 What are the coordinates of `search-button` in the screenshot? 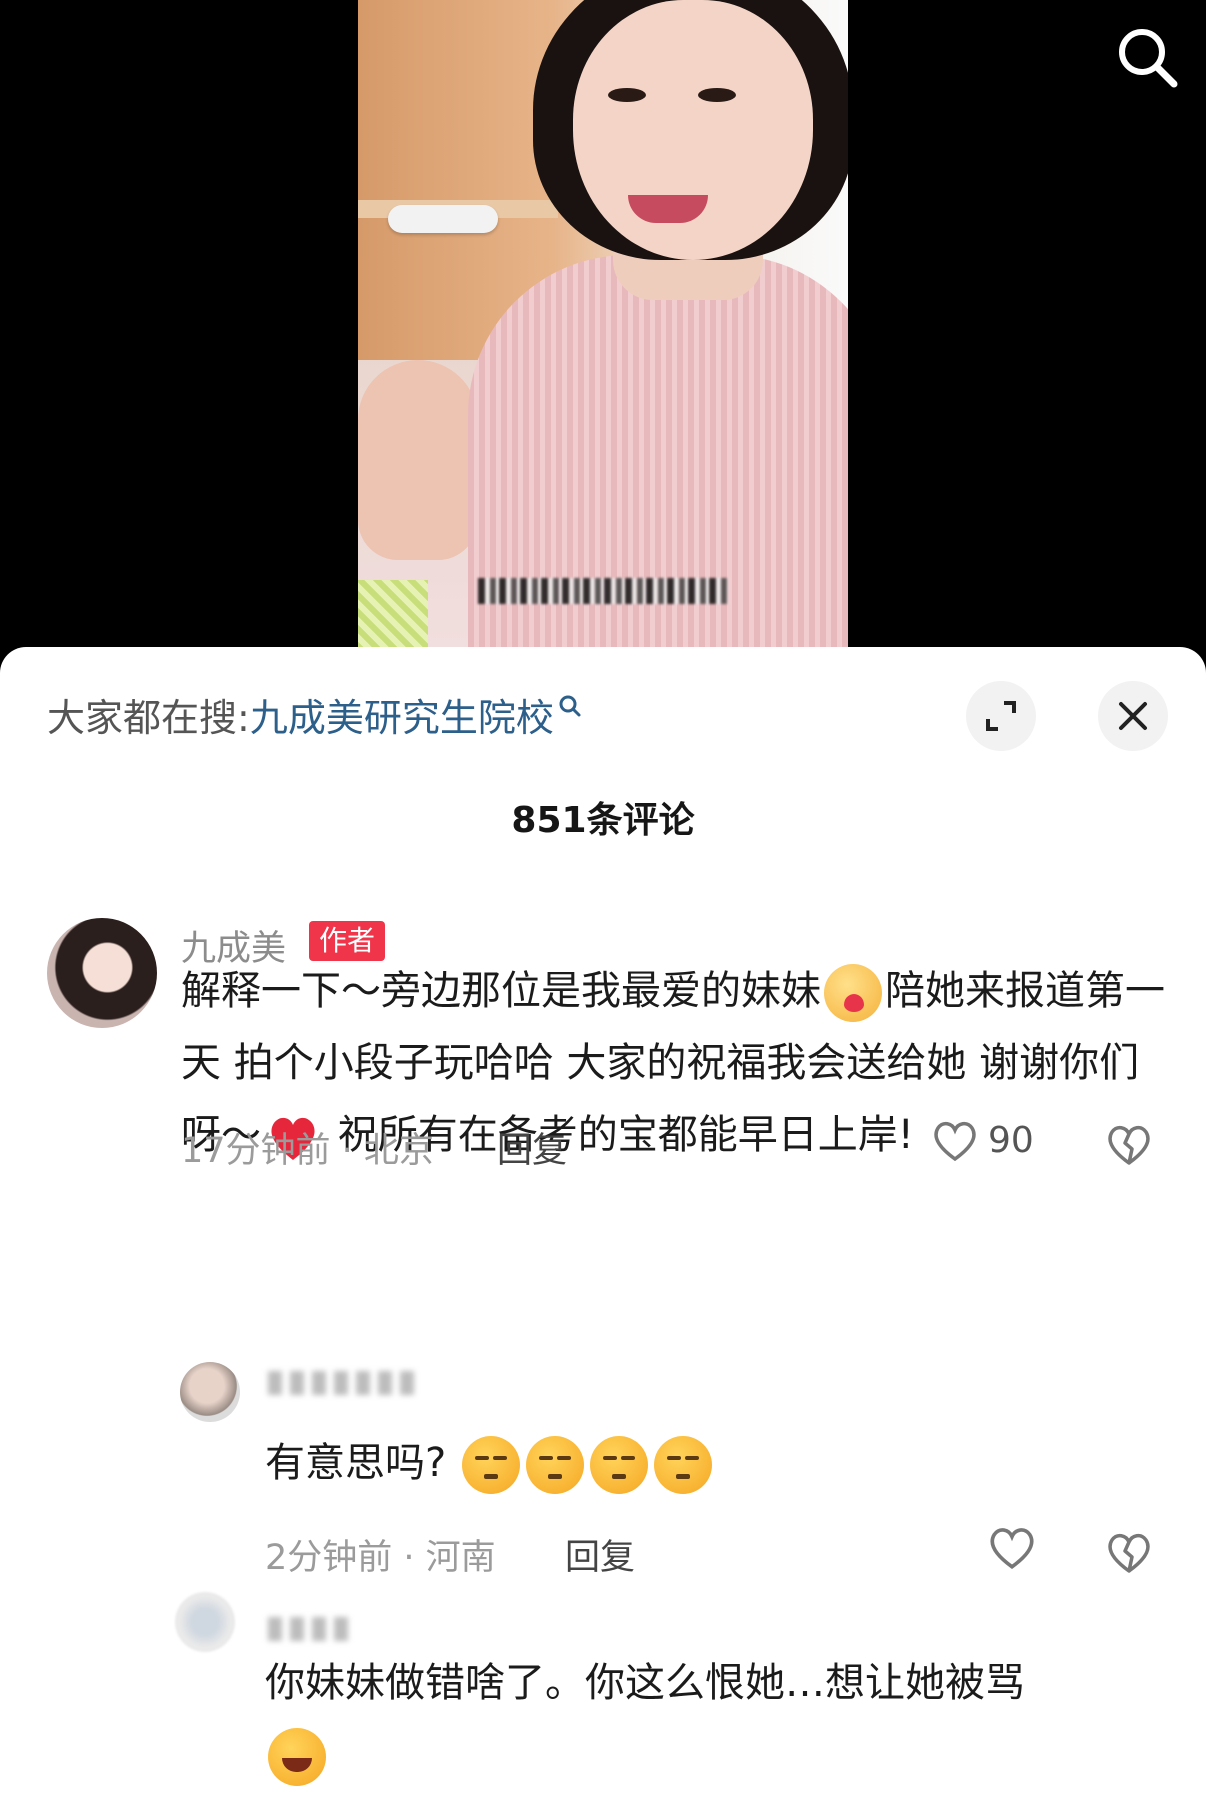 It's located at (1148, 58).